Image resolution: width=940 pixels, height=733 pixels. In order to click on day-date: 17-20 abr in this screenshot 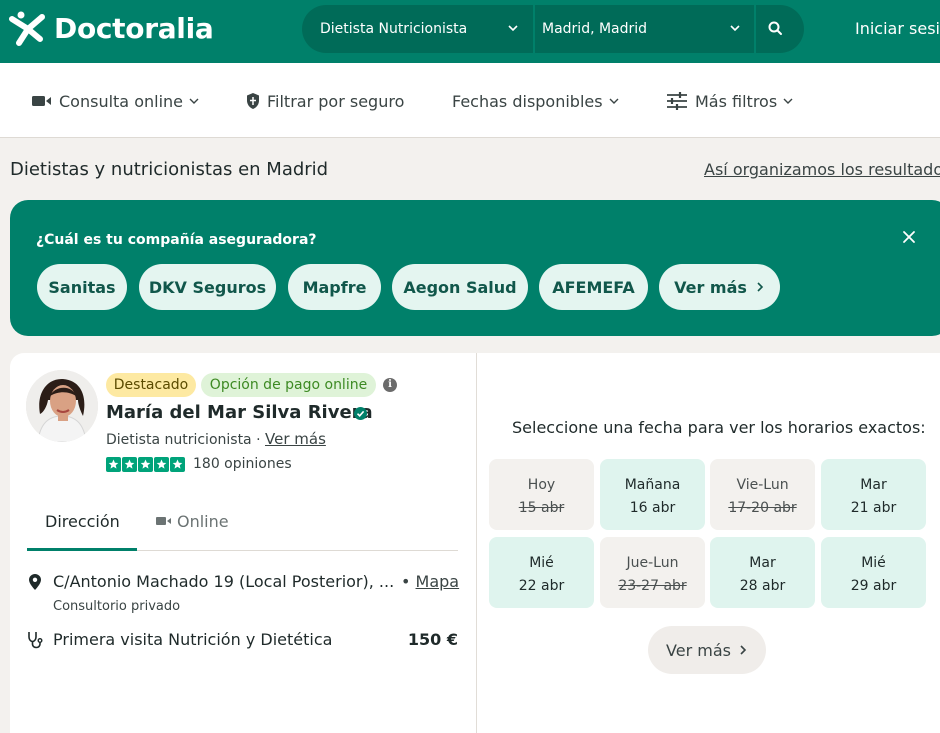, I will do `click(762, 508)`.